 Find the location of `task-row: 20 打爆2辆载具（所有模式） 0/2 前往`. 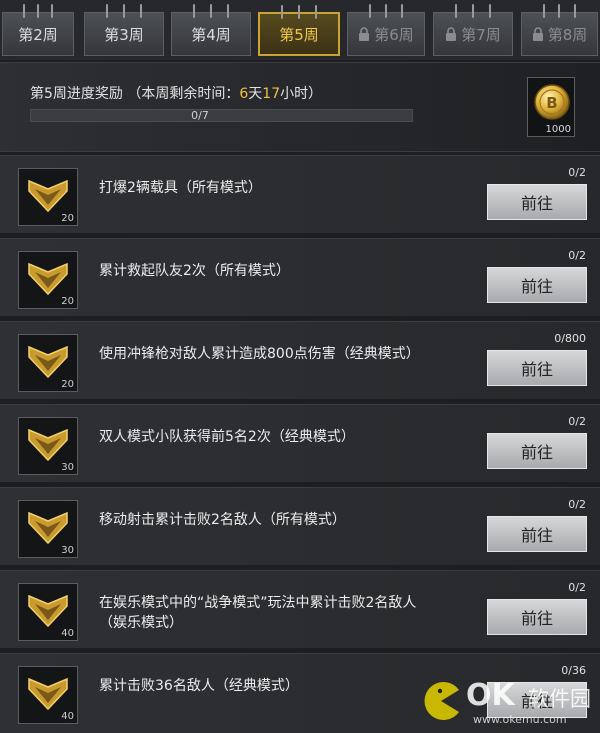

task-row: 20 打爆2辆载具（所有模式） 0/2 前往 is located at coordinates (300, 194).